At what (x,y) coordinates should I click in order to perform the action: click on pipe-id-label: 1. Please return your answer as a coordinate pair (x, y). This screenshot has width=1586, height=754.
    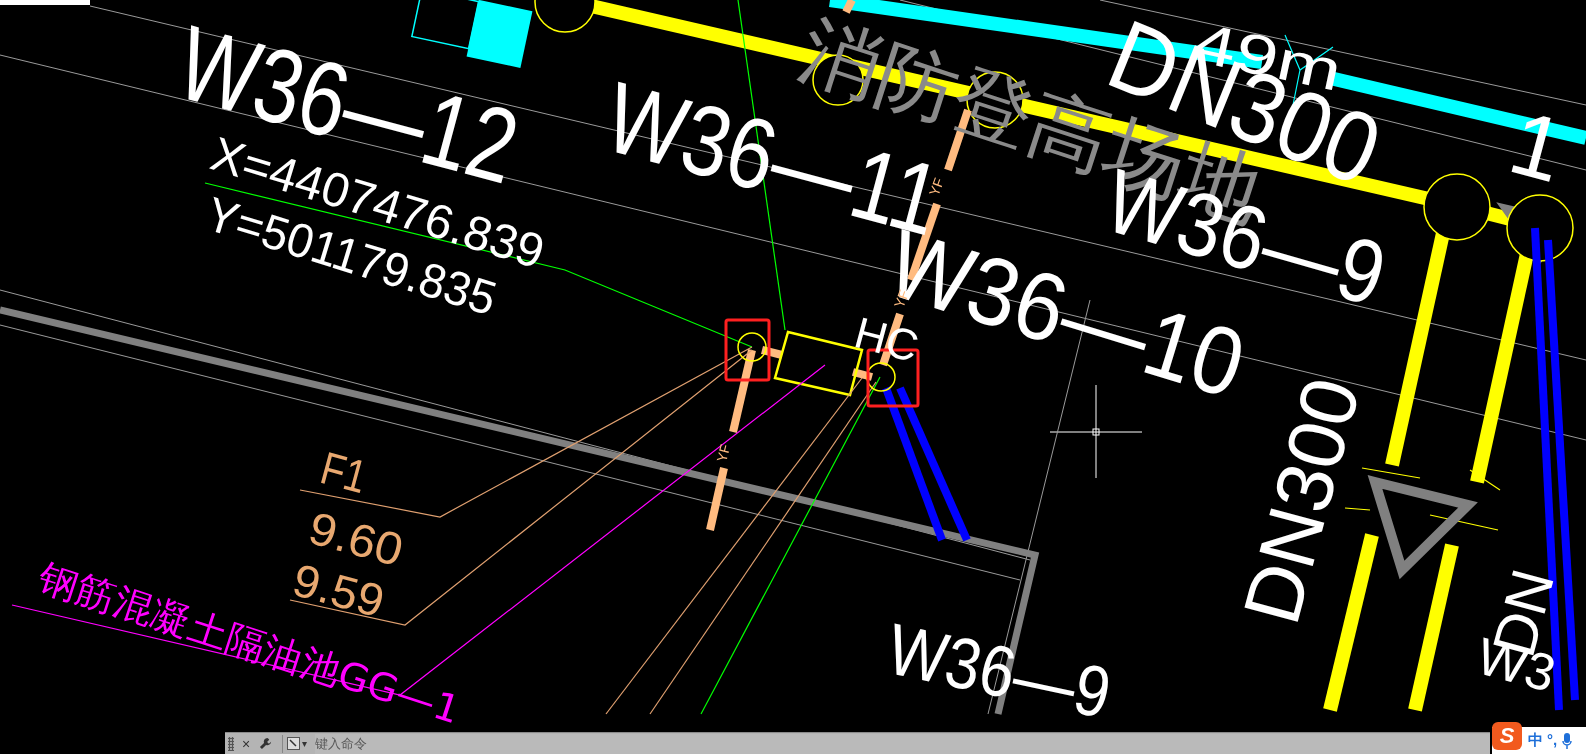
    Looking at the image, I should click on (1537, 146).